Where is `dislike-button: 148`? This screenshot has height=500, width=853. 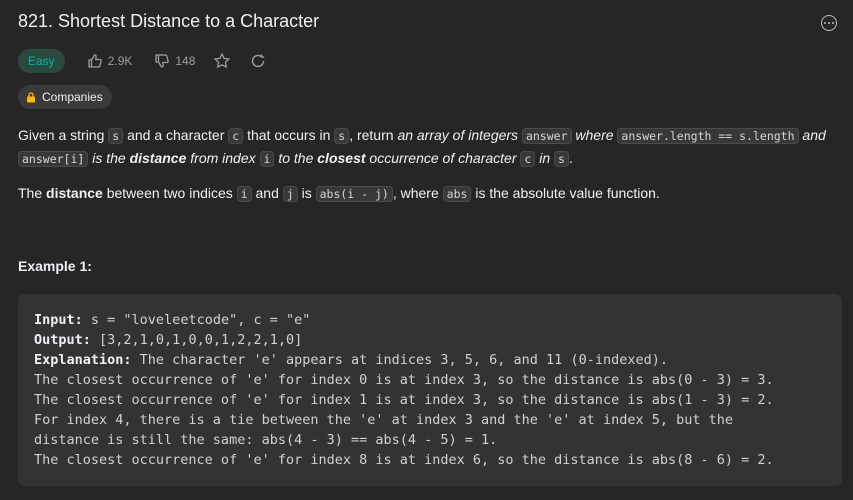 dislike-button: 148 is located at coordinates (174, 61).